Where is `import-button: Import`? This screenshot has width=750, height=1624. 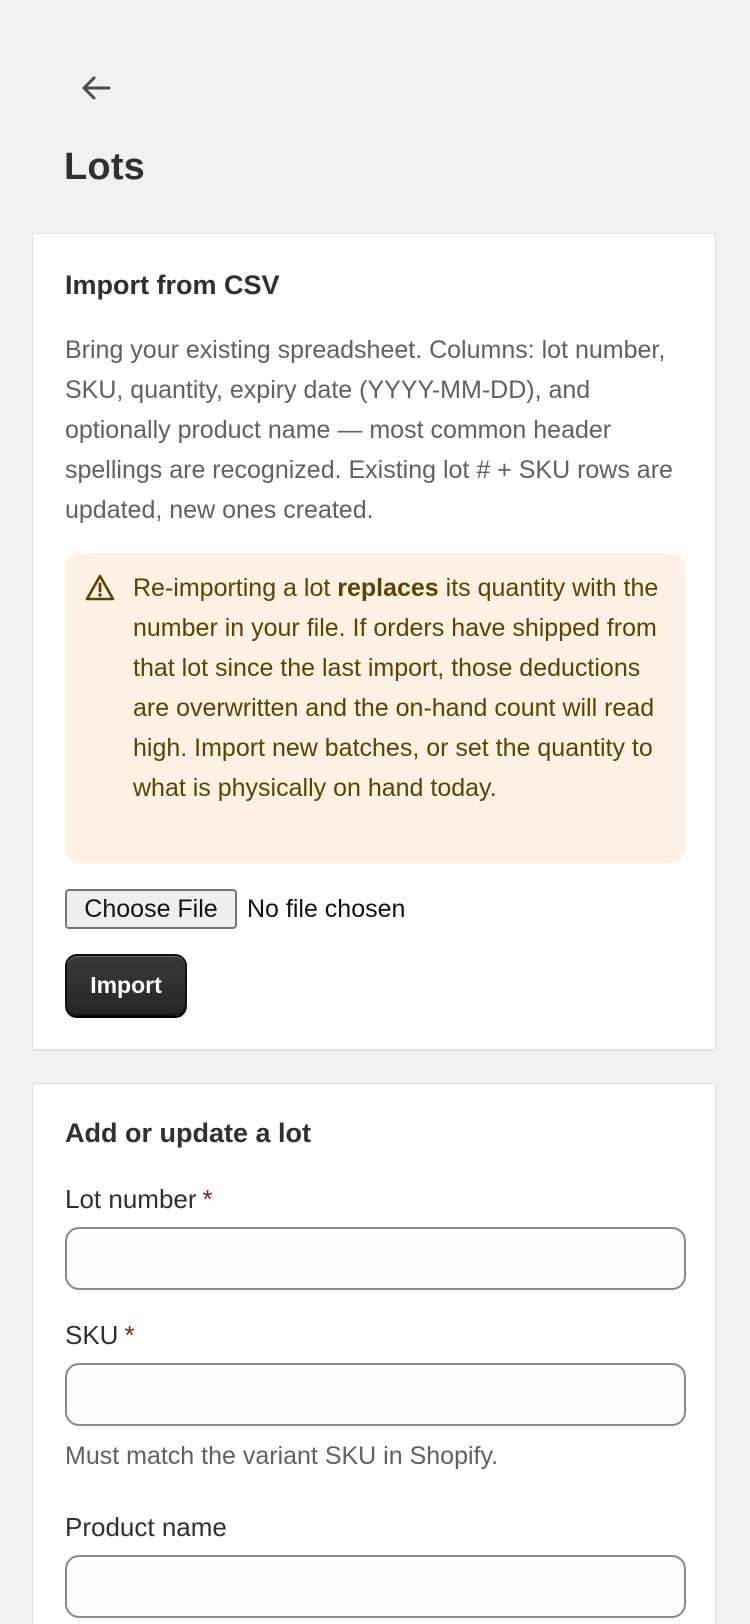 import-button: Import is located at coordinates (126, 985).